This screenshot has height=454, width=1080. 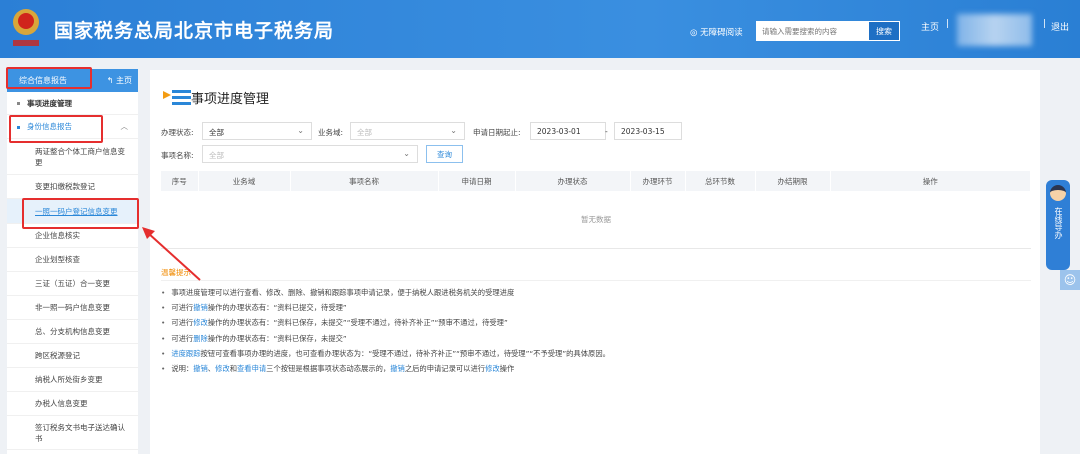 I want to click on return-icon: ↰, so click(x=111, y=80).